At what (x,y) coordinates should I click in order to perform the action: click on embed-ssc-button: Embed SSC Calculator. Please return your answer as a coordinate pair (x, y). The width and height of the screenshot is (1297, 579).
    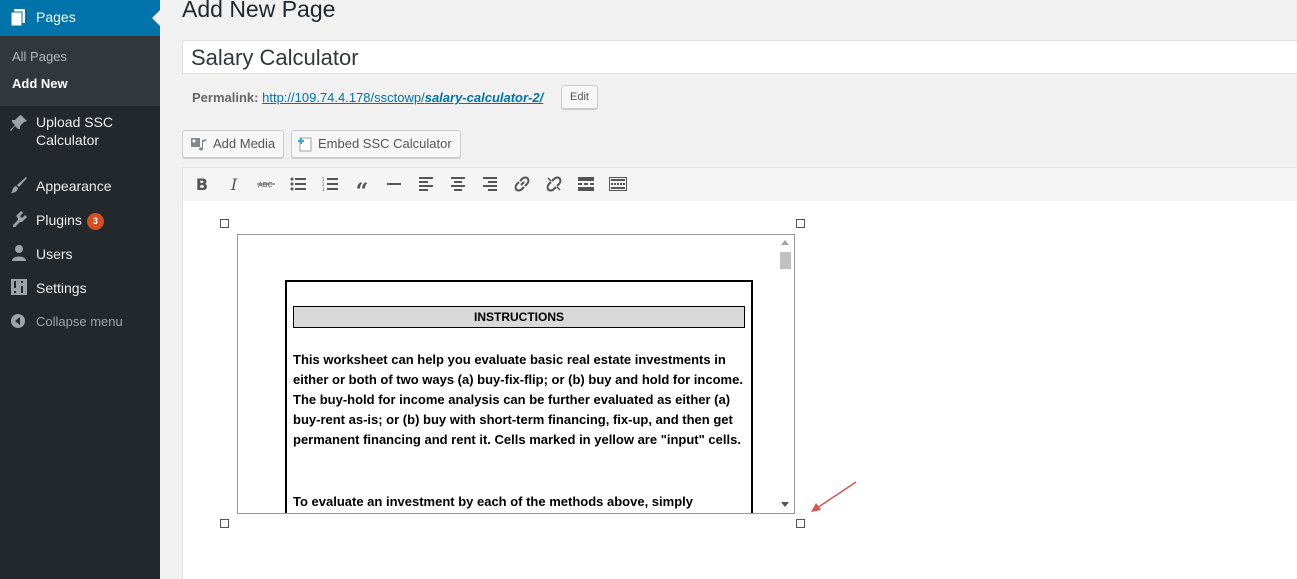
    Looking at the image, I should click on (376, 144).